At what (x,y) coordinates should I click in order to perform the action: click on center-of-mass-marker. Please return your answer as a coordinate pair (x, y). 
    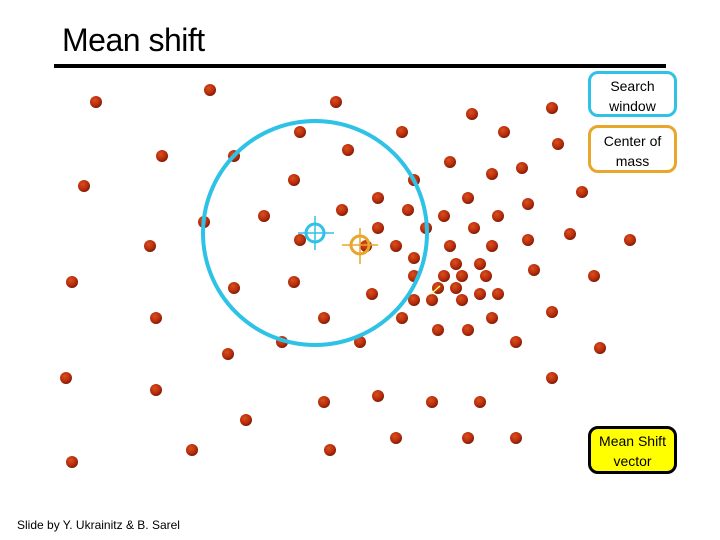
    Looking at the image, I should click on (360, 246).